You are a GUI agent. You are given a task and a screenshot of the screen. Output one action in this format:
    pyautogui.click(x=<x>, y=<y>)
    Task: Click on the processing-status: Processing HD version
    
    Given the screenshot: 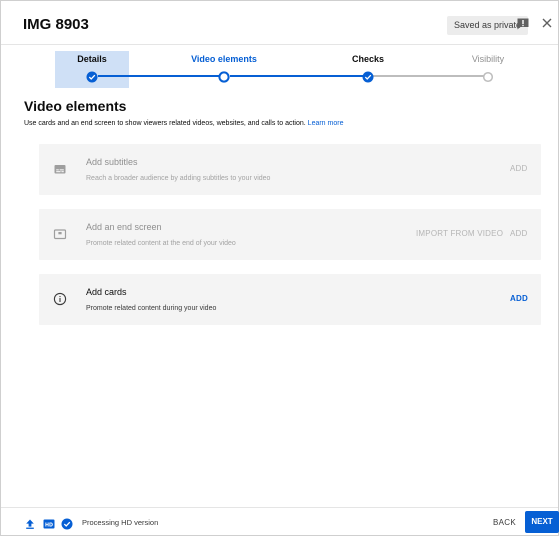 What is the action you would take?
    pyautogui.click(x=120, y=522)
    